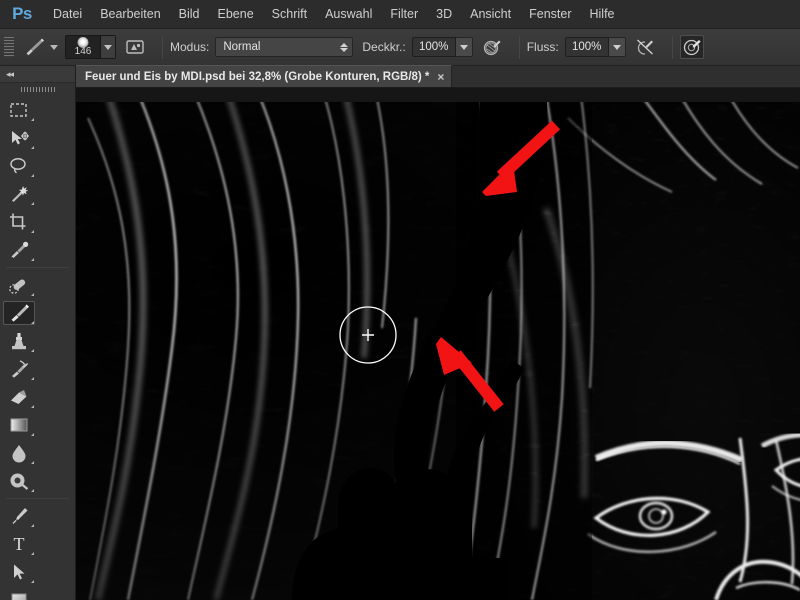  I want to click on tool-grid-selection, so click(37, 180).